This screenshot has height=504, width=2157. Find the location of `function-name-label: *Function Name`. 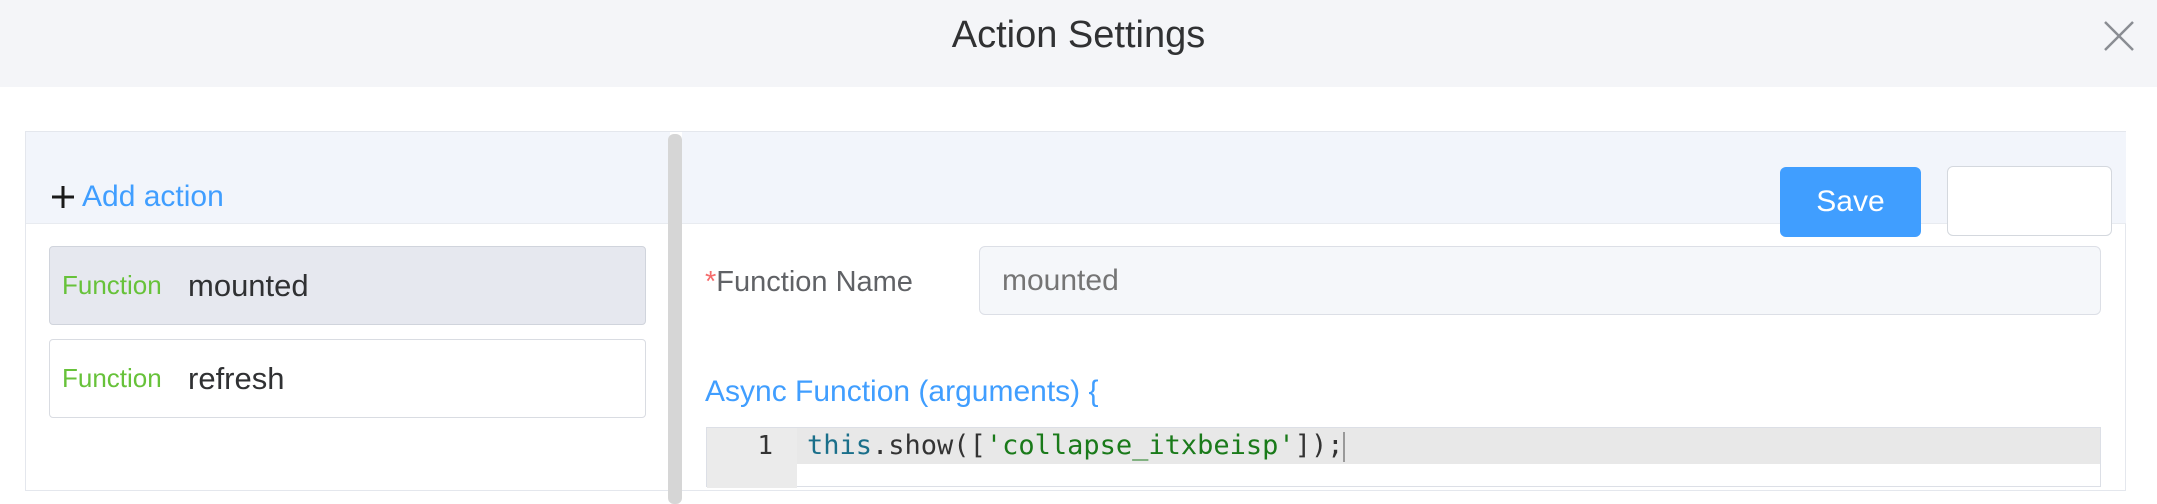

function-name-label: *Function Name is located at coordinates (809, 282).